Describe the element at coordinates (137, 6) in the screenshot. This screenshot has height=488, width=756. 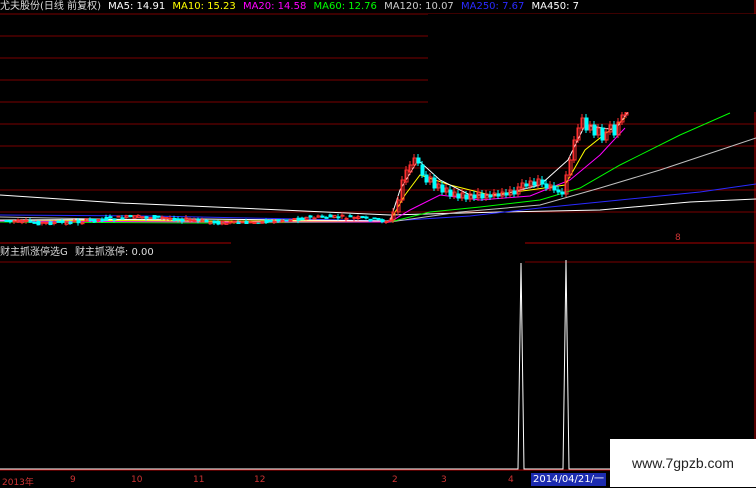
I see `ma5-label: MA5: 14.91` at that location.